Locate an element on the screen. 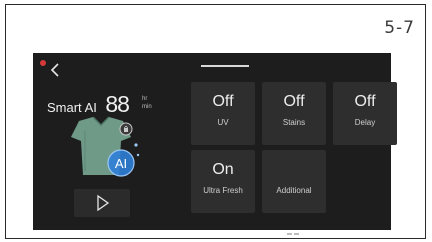 The width and height of the screenshot is (432, 242). tile-label: UV is located at coordinates (223, 122).